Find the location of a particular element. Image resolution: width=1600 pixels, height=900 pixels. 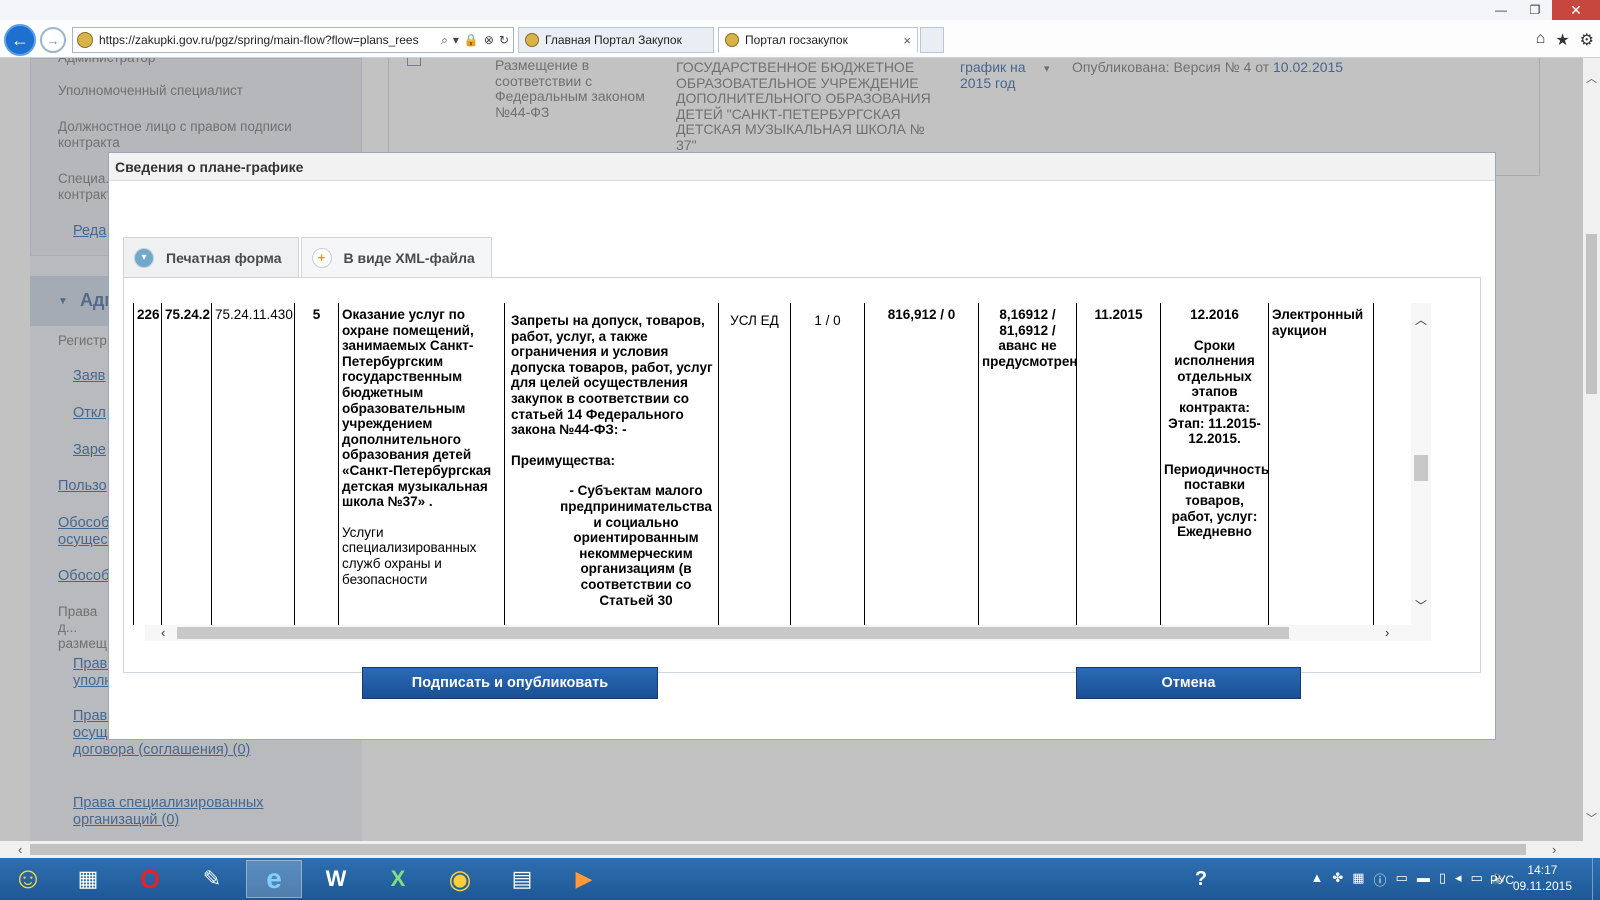

system-tray: ▲ ✤ ▦ ⓘ ▭ ▬ ▯ ◂ ▭ 🔈 is located at coordinates (1409, 879).